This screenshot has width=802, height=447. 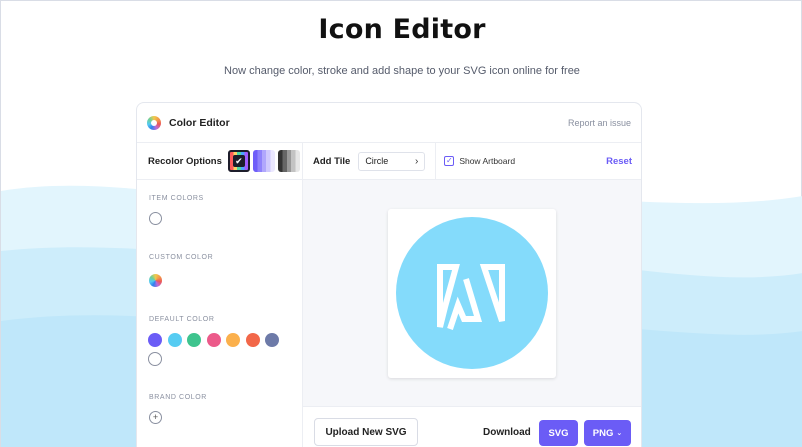 What do you see at coordinates (619, 433) in the screenshot?
I see `chevron-down-icon: ⌄` at bounding box center [619, 433].